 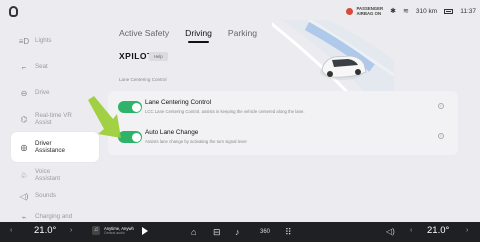 I want to click on music-icon: ♪, so click(x=237, y=232).